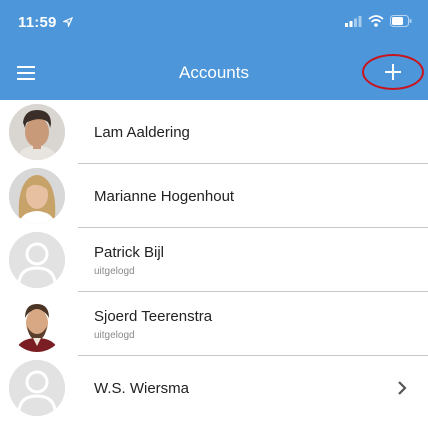 This screenshot has height=428, width=428. What do you see at coordinates (402, 388) in the screenshot?
I see `chevron-right-icon` at bounding box center [402, 388].